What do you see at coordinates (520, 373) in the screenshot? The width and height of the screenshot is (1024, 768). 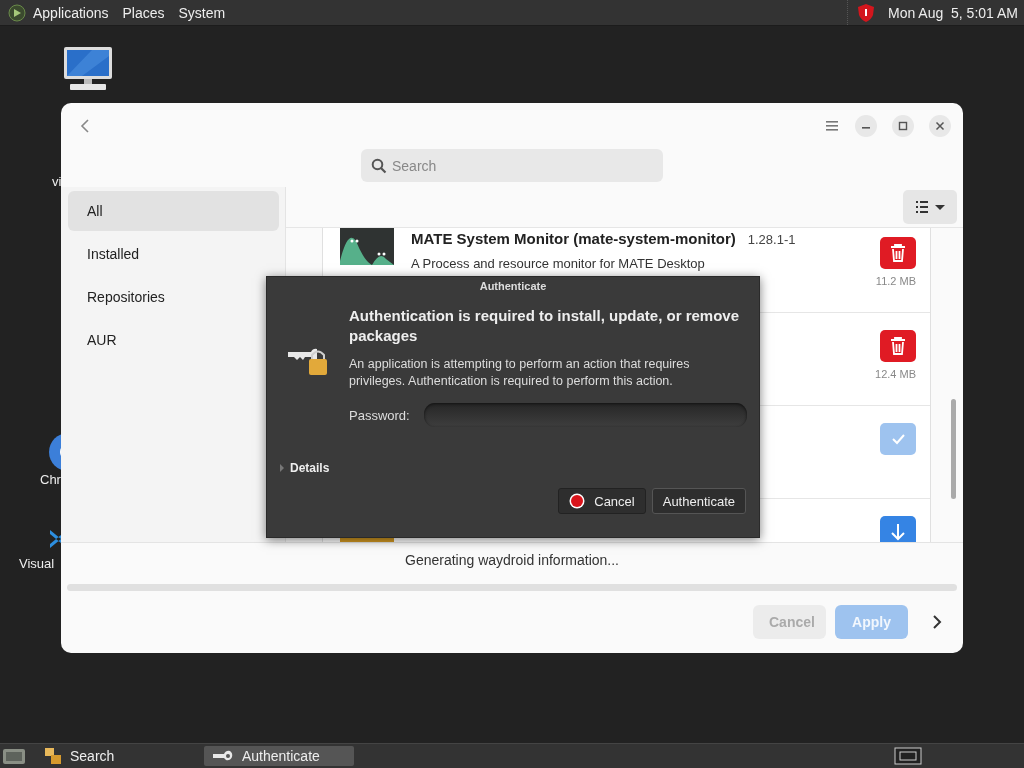 I see `dialog-message: An application is attempting to perform an action that requires privileges. Authentication is required to perform this action.` at bounding box center [520, 373].